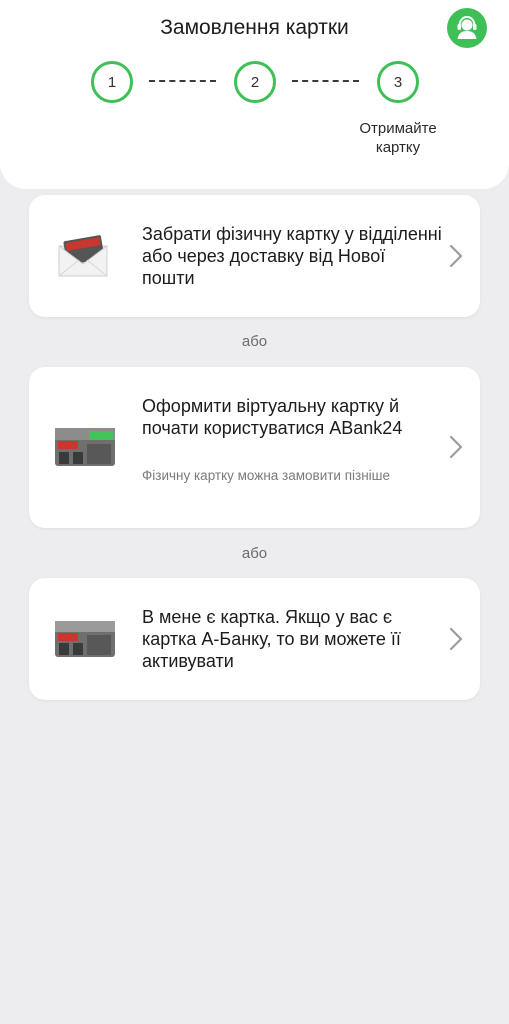 The width and height of the screenshot is (509, 1024). I want to click on step-3: 3, so click(398, 82).